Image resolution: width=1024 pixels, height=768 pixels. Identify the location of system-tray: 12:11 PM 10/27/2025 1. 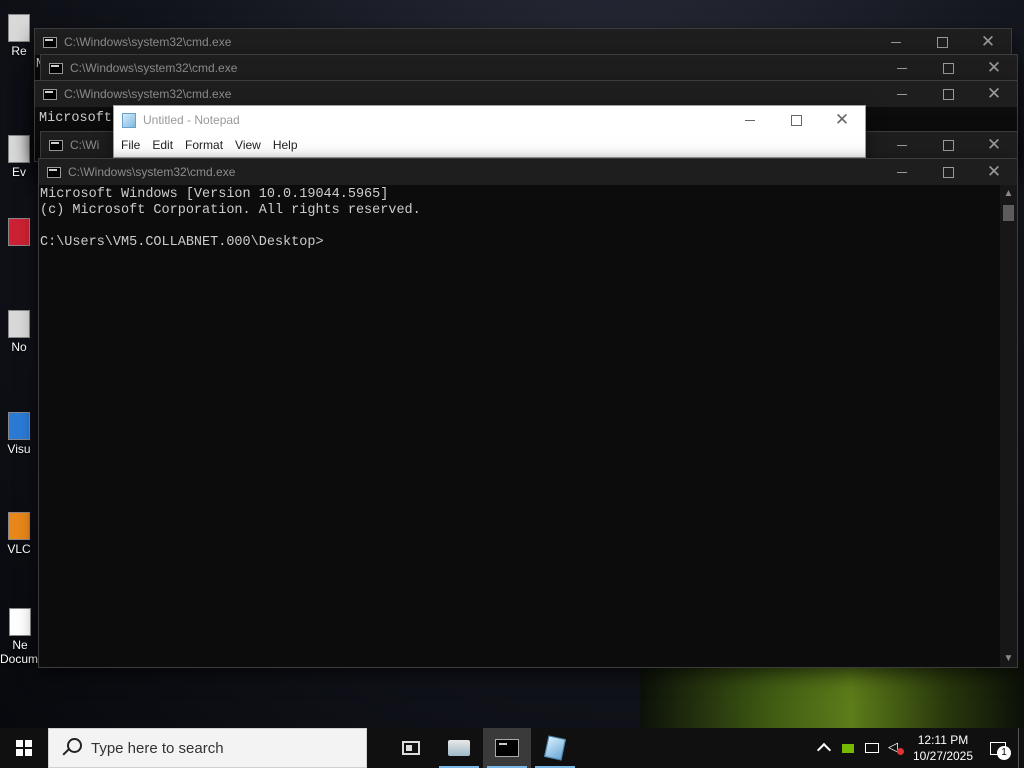
(918, 748).